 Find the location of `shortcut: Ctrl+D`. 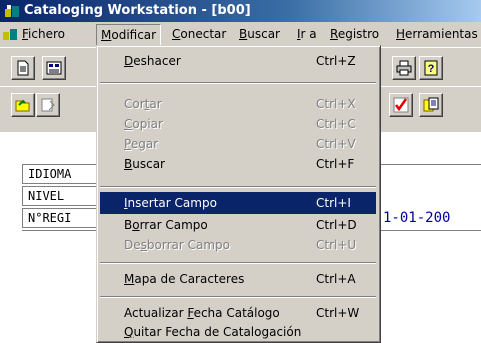

shortcut: Ctrl+D is located at coordinates (336, 225).